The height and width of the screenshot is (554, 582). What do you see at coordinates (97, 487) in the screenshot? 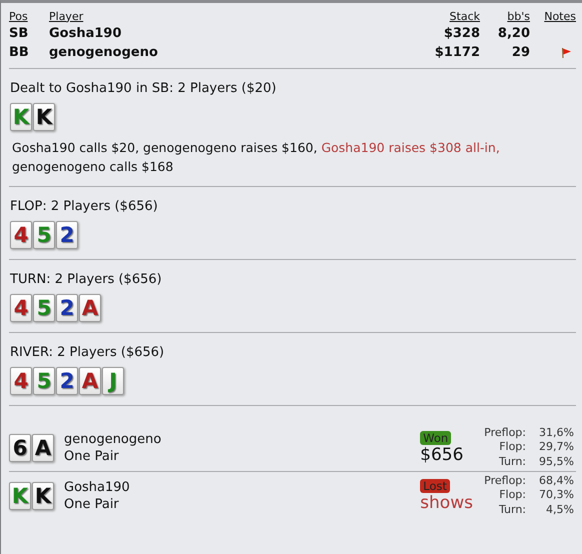
I see `player-name: Gosha190` at bounding box center [97, 487].